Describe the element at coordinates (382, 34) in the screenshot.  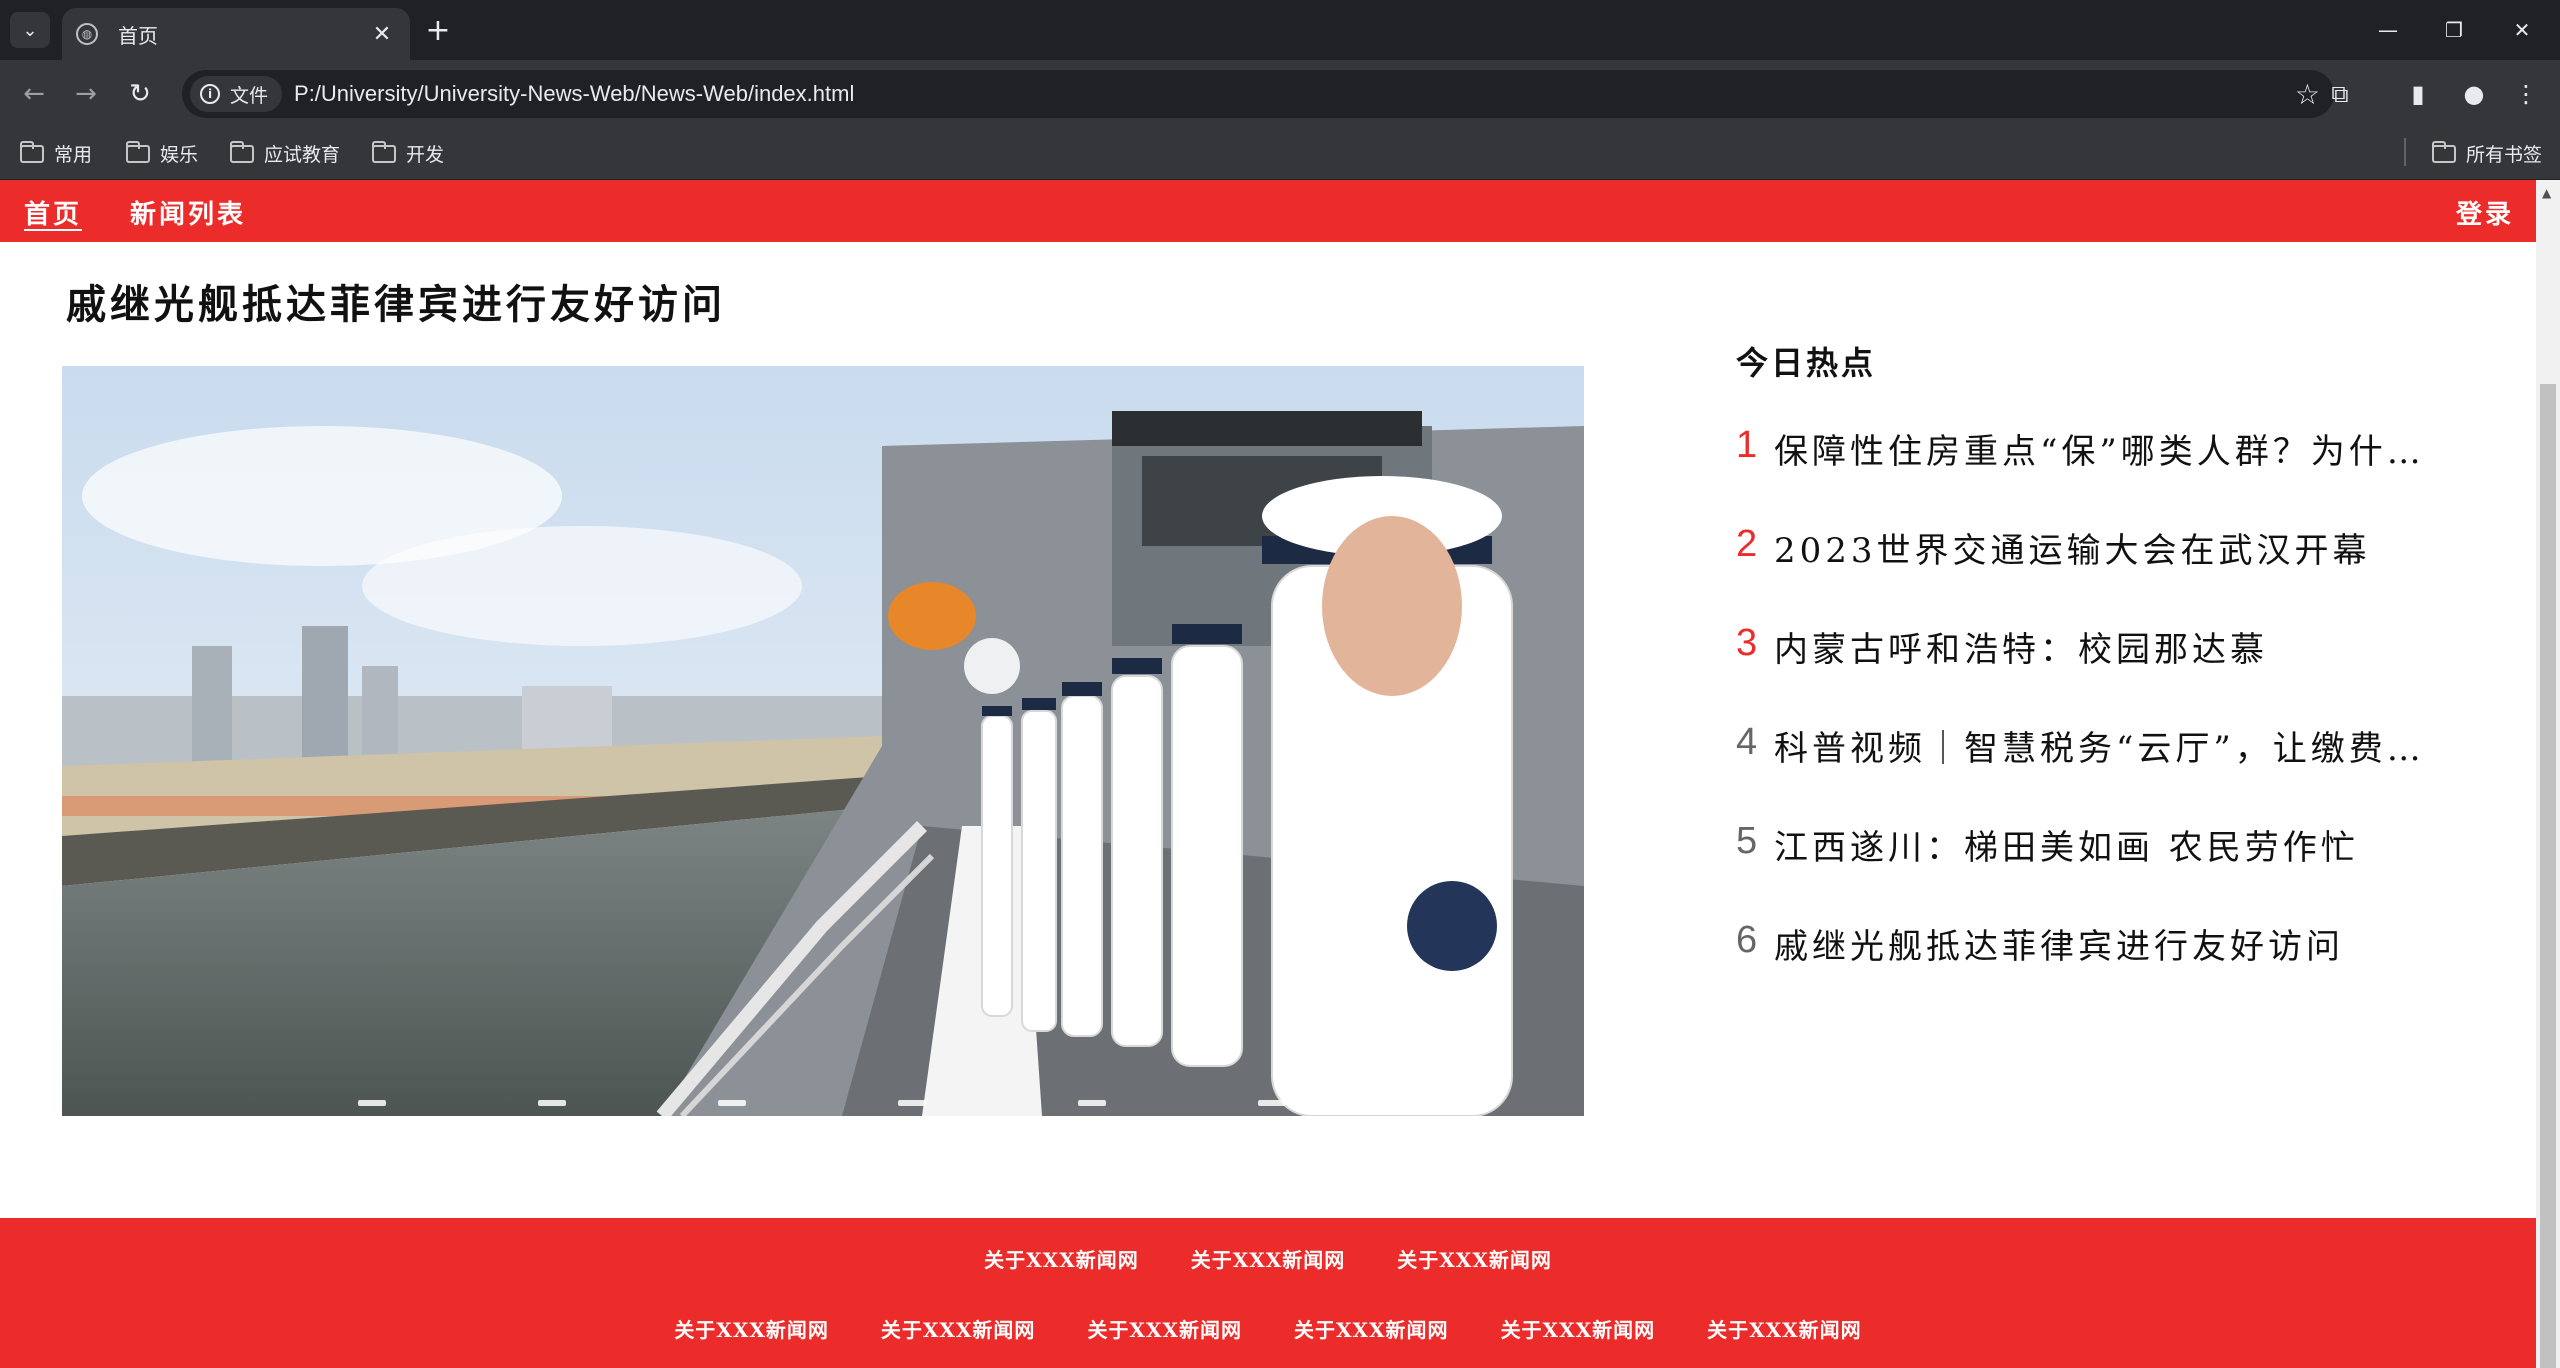
I see `close-icon: ✕` at that location.